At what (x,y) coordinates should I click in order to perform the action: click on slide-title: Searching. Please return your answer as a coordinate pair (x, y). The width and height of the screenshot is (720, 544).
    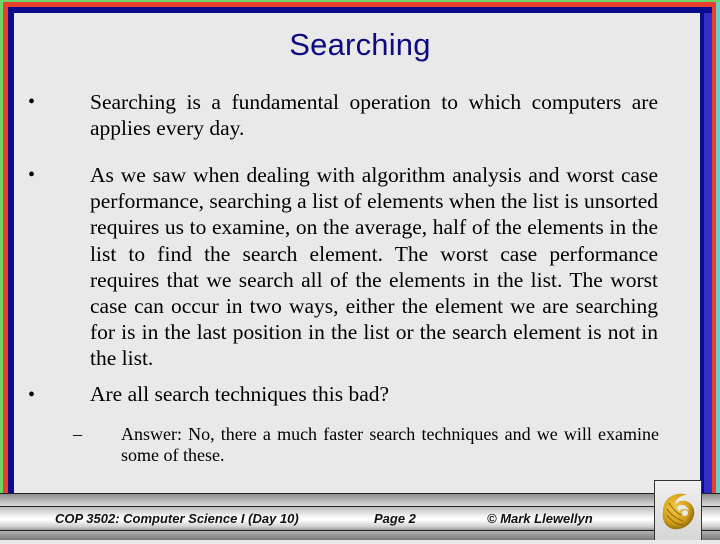
    Looking at the image, I should click on (360, 44).